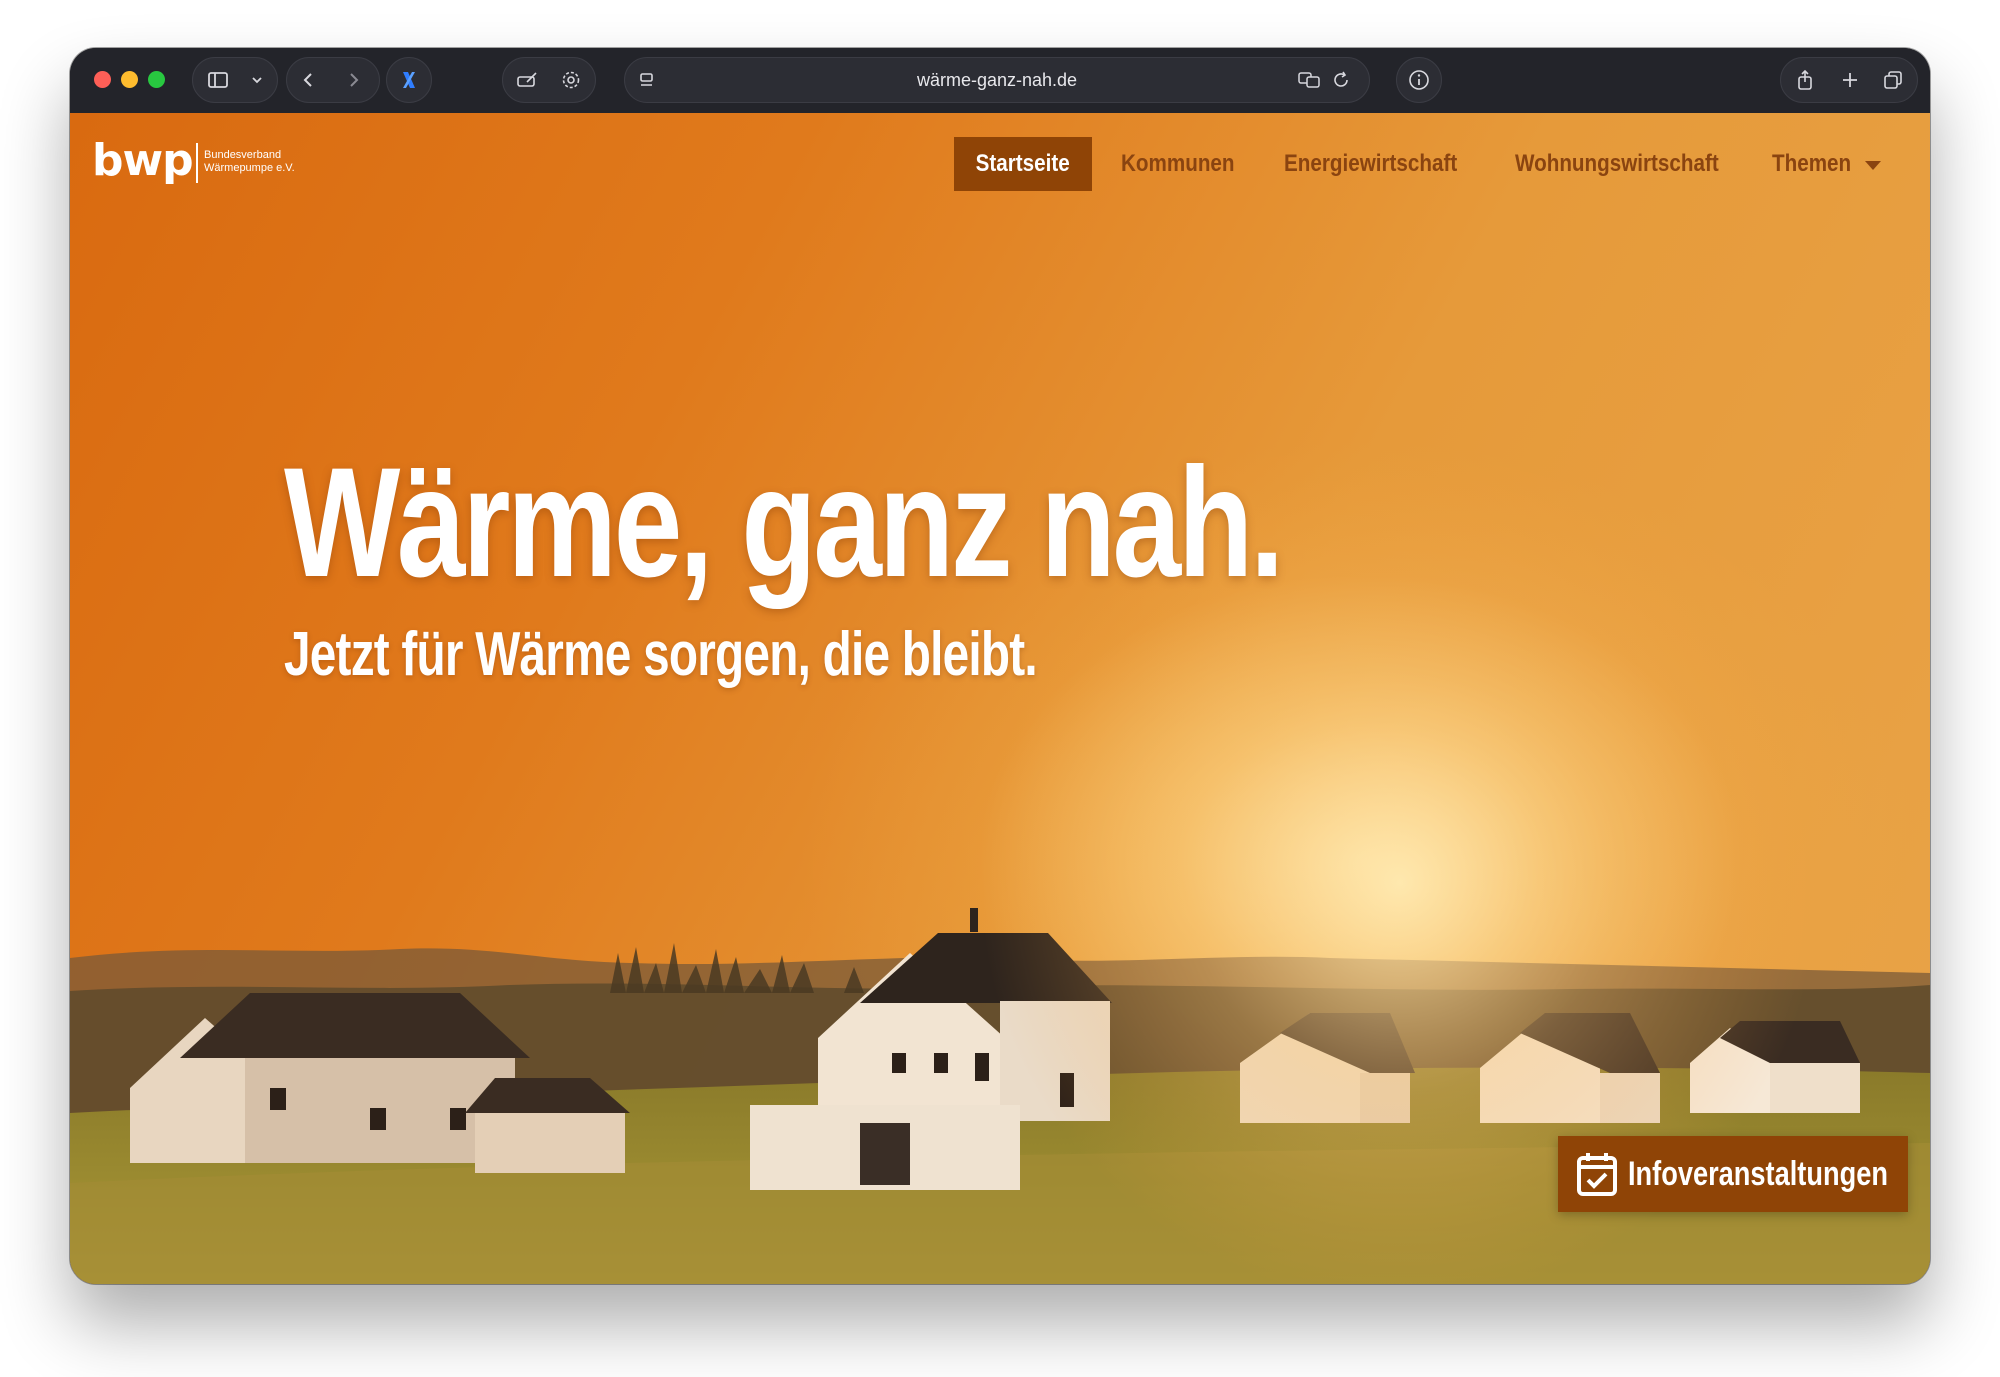 This screenshot has width=2000, height=1377. Describe the element at coordinates (218, 80) in the screenshot. I see `sidebar-icon` at that location.